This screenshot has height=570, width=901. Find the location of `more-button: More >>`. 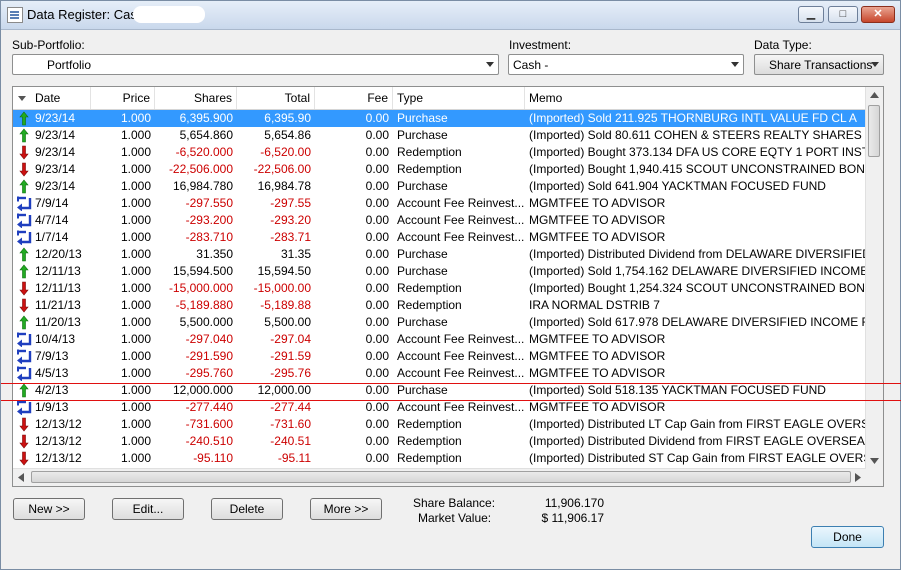

more-button: More >> is located at coordinates (346, 509).